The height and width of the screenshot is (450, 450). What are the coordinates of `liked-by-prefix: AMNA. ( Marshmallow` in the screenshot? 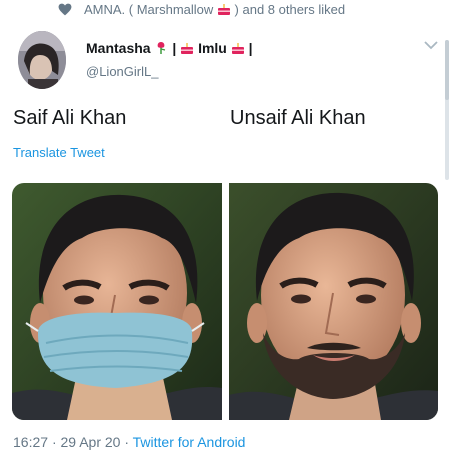 It's located at (149, 9).